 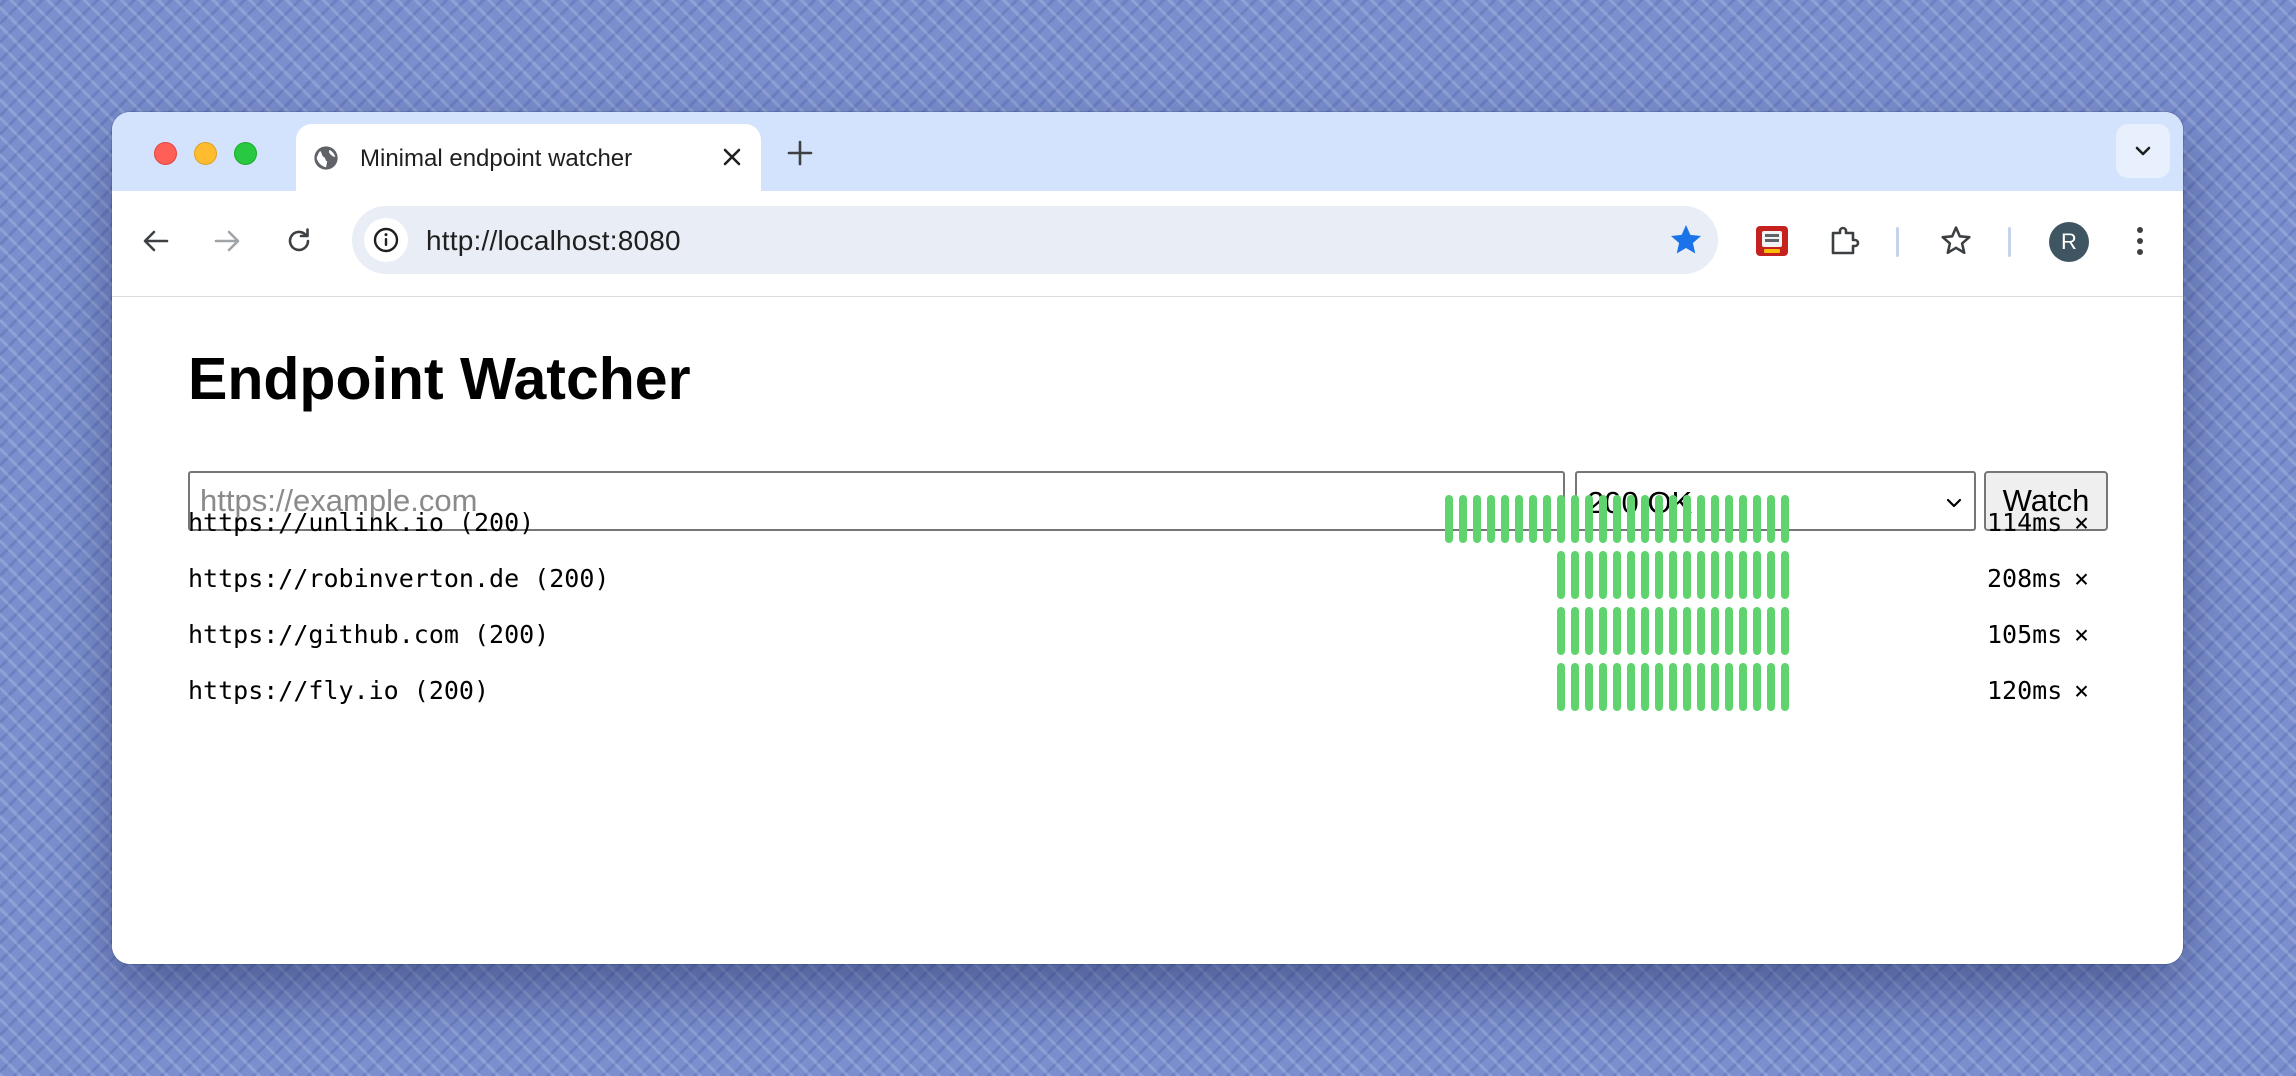 What do you see at coordinates (2025, 634) in the screenshot?
I see `response-time: 105ms` at bounding box center [2025, 634].